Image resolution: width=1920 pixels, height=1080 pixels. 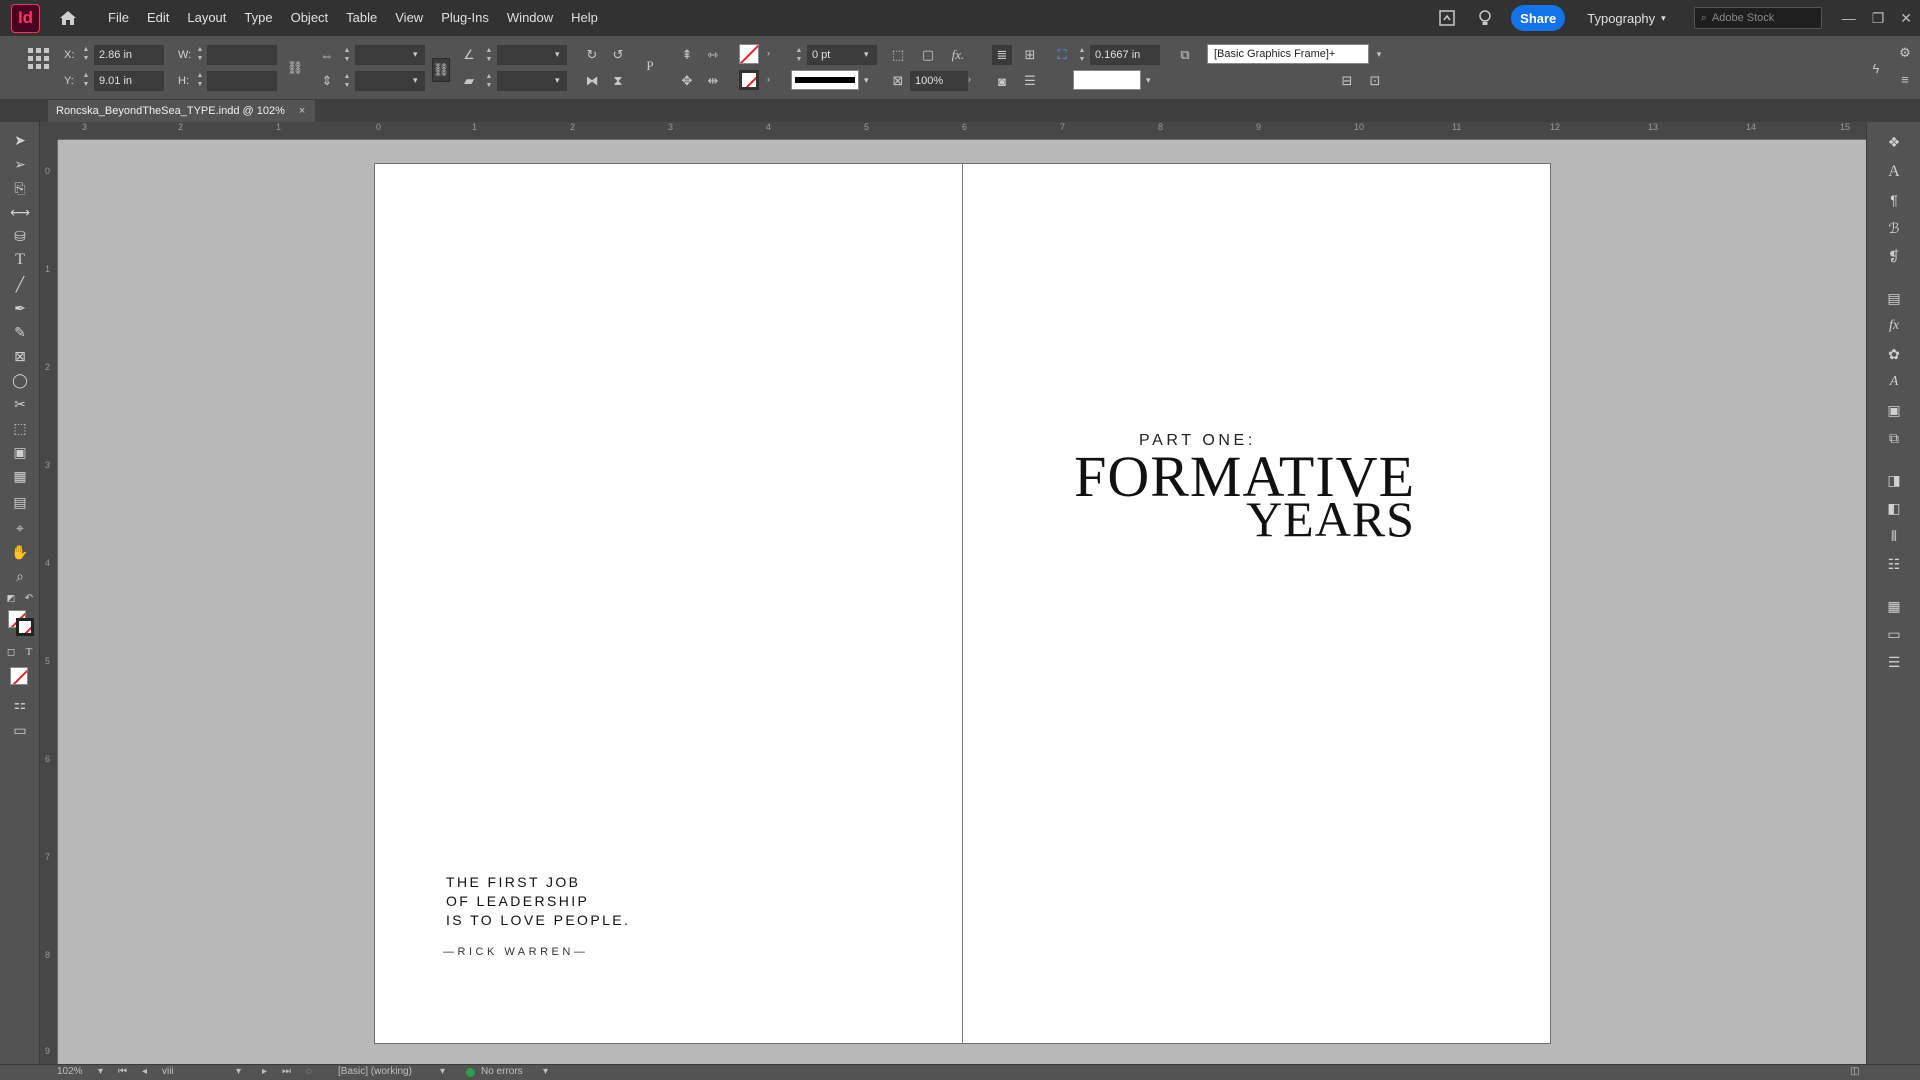 I want to click on distribute-icon: ⇹, so click(x=713, y=81).